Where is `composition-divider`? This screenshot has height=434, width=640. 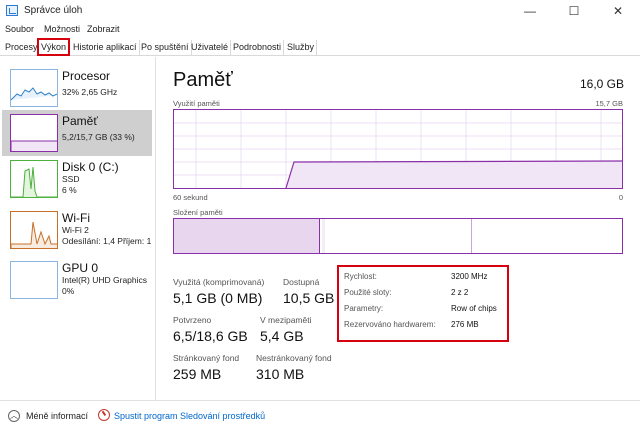
composition-divider is located at coordinates (471, 236).